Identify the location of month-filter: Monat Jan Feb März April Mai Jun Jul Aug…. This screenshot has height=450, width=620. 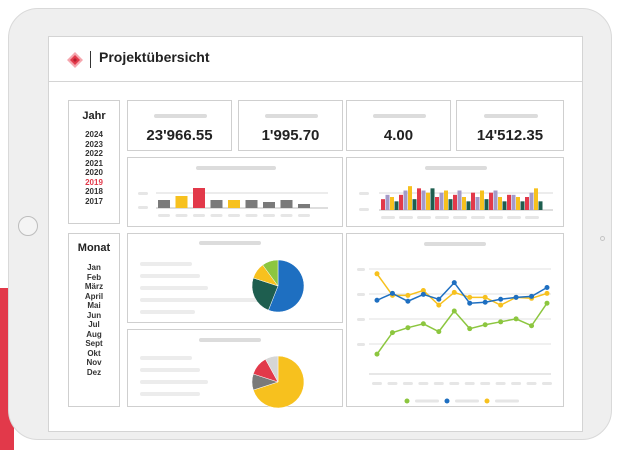
(94, 320).